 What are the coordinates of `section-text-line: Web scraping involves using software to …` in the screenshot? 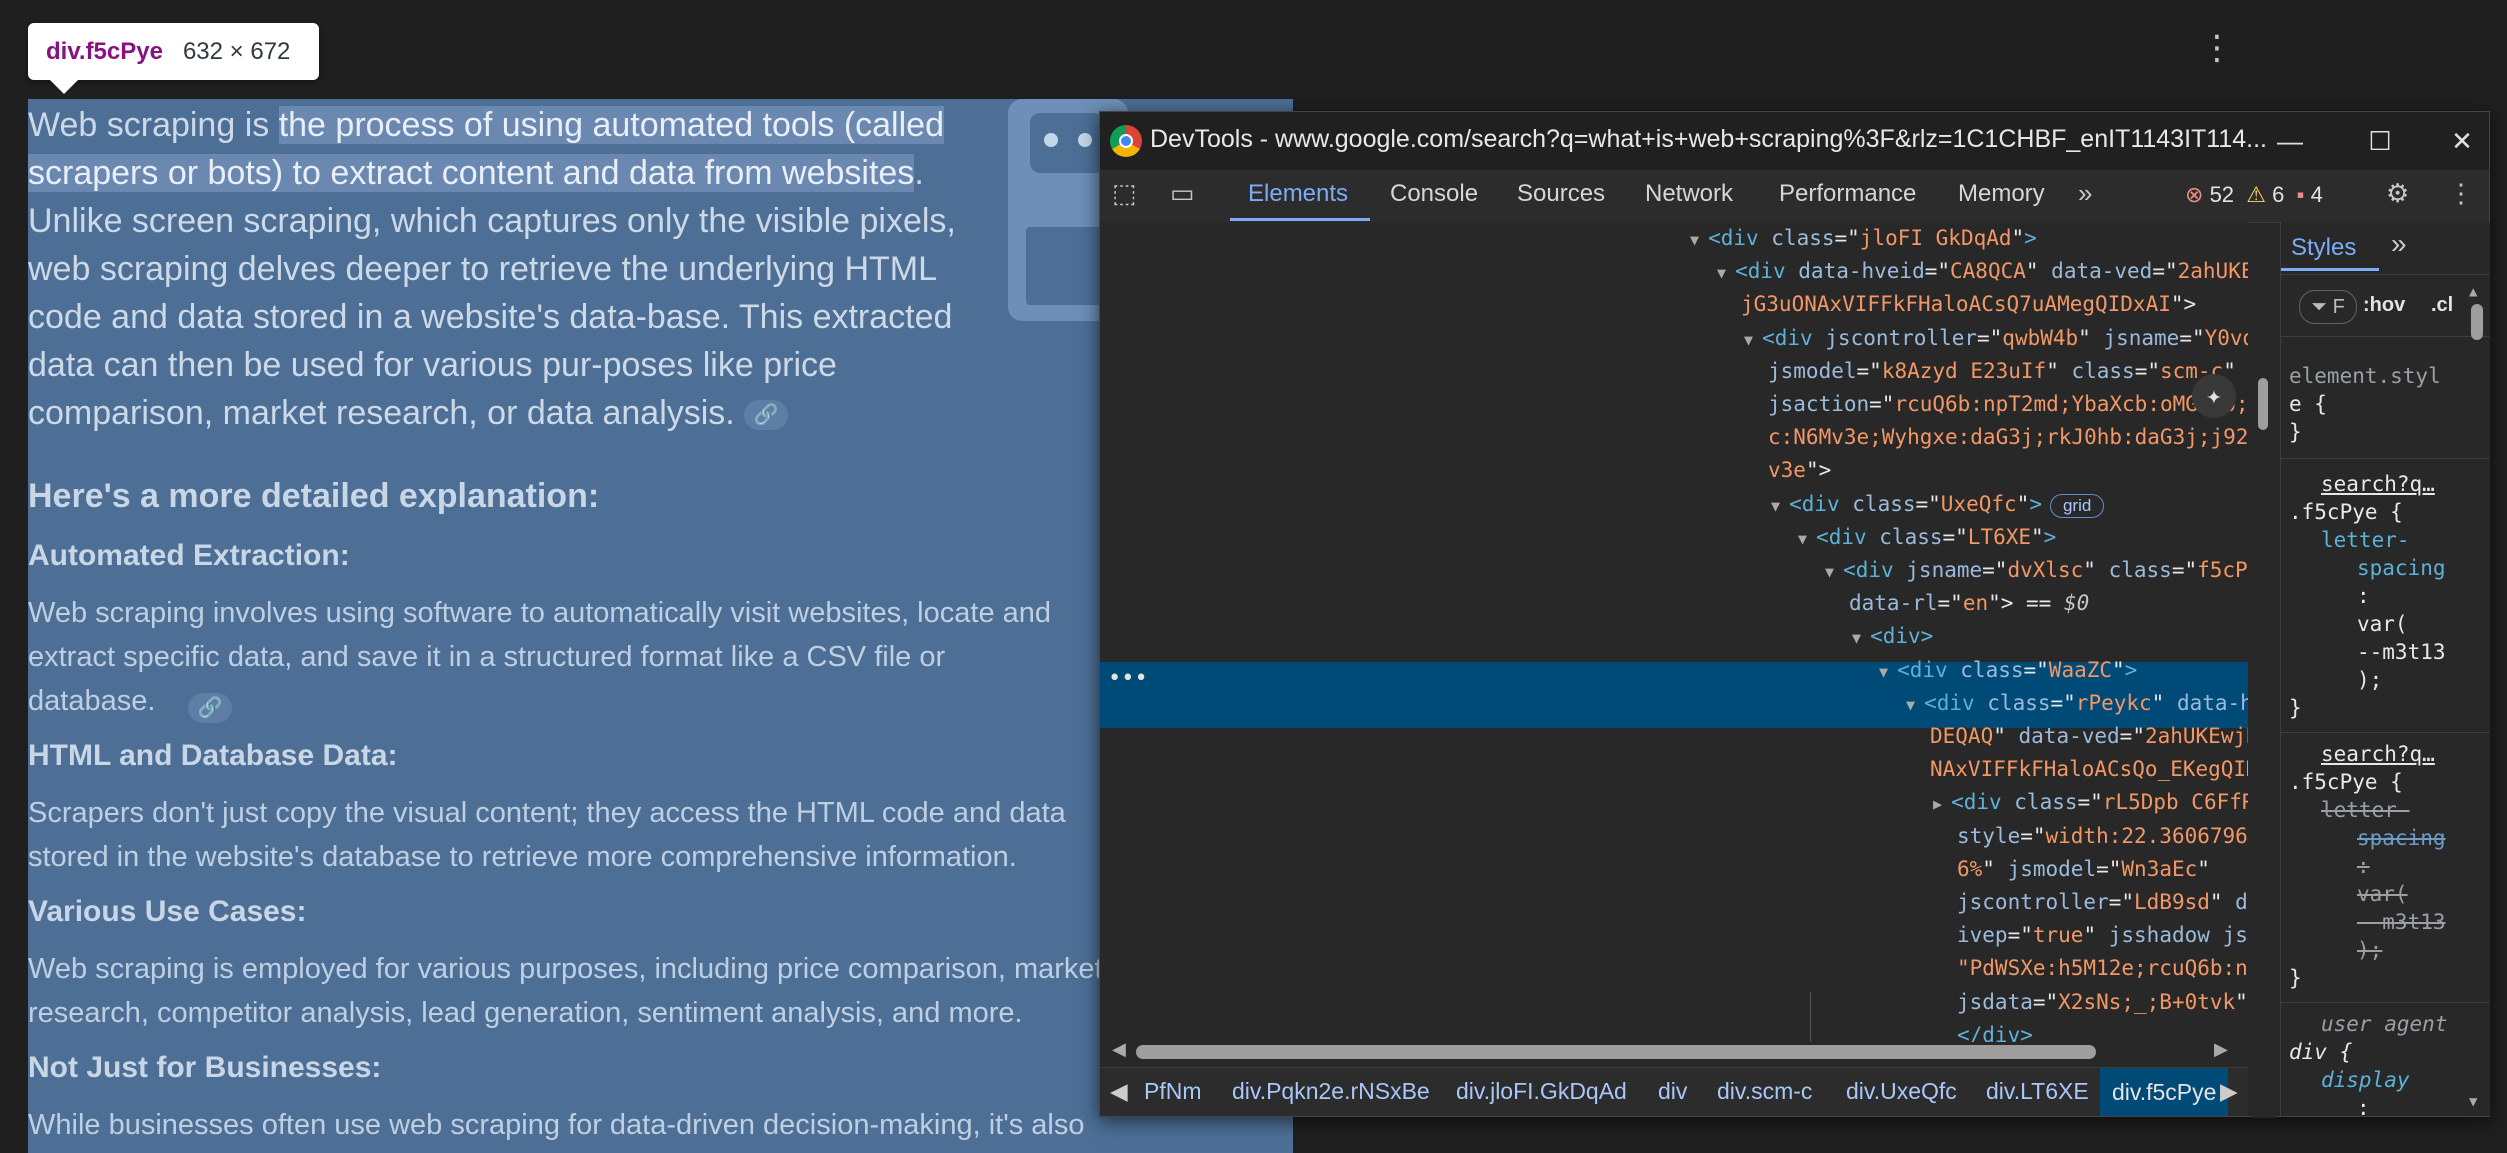 It's located at (540, 613).